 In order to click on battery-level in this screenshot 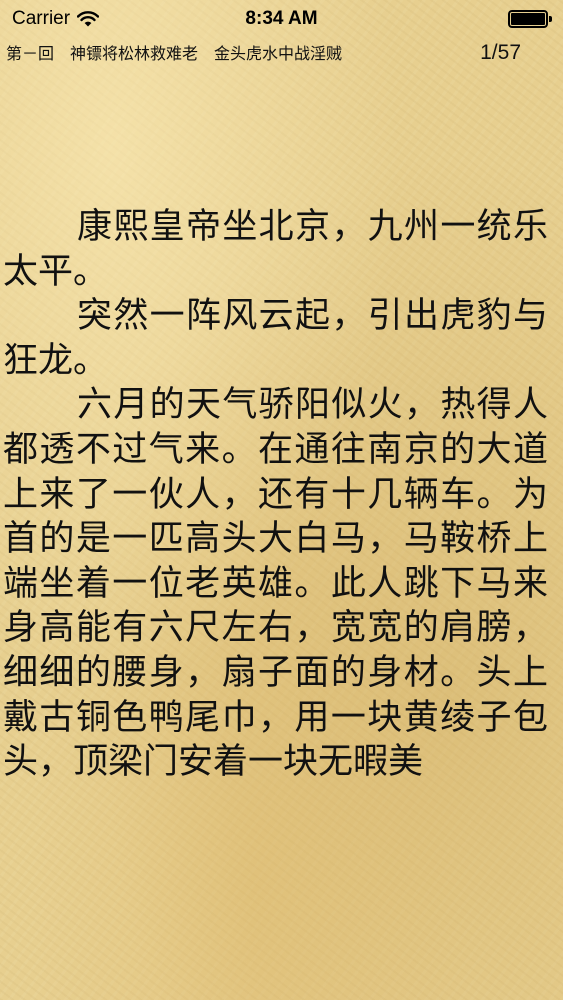, I will do `click(528, 19)`.